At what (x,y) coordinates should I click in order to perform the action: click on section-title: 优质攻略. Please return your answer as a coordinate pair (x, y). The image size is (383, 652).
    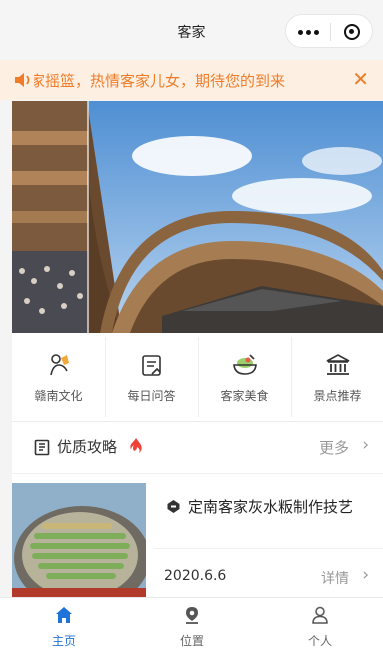
    Looking at the image, I should click on (87, 447).